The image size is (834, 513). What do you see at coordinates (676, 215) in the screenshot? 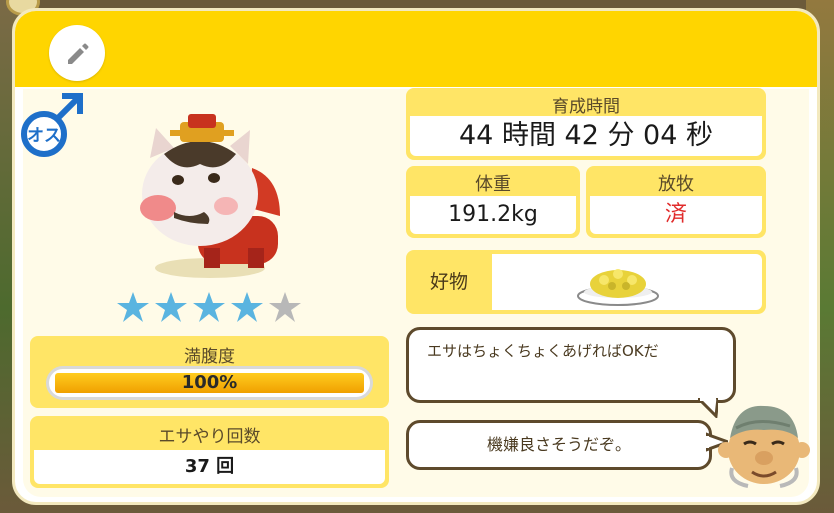
I see `graze-value: 済` at bounding box center [676, 215].